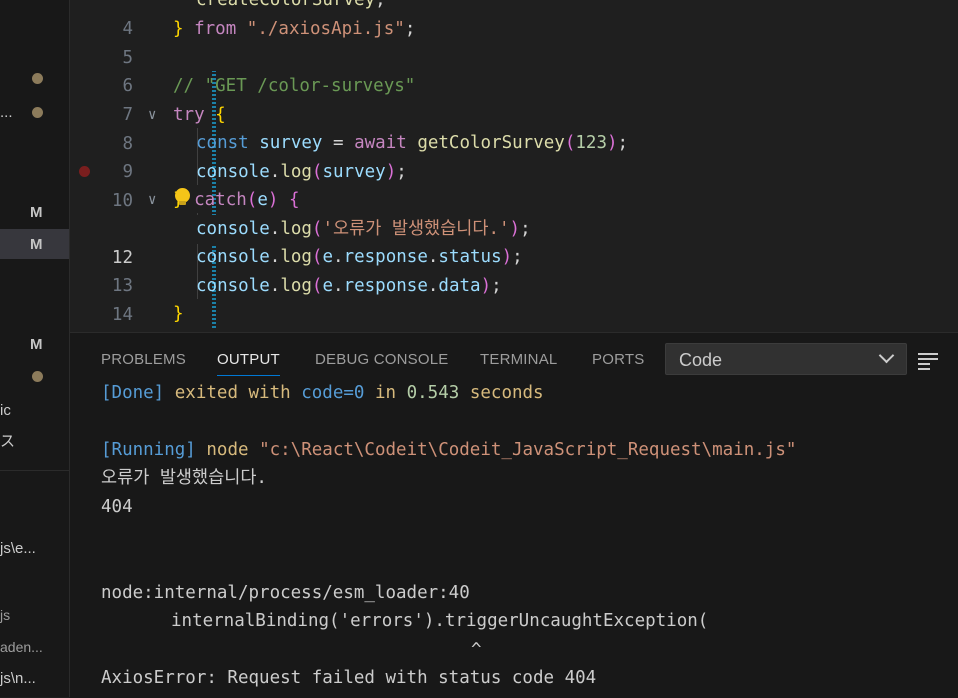 The height and width of the screenshot is (698, 958). Describe the element at coordinates (514, 241) in the screenshot. I see `code-line-current: 12 console.log('오류가 발생했습니다.');` at that location.